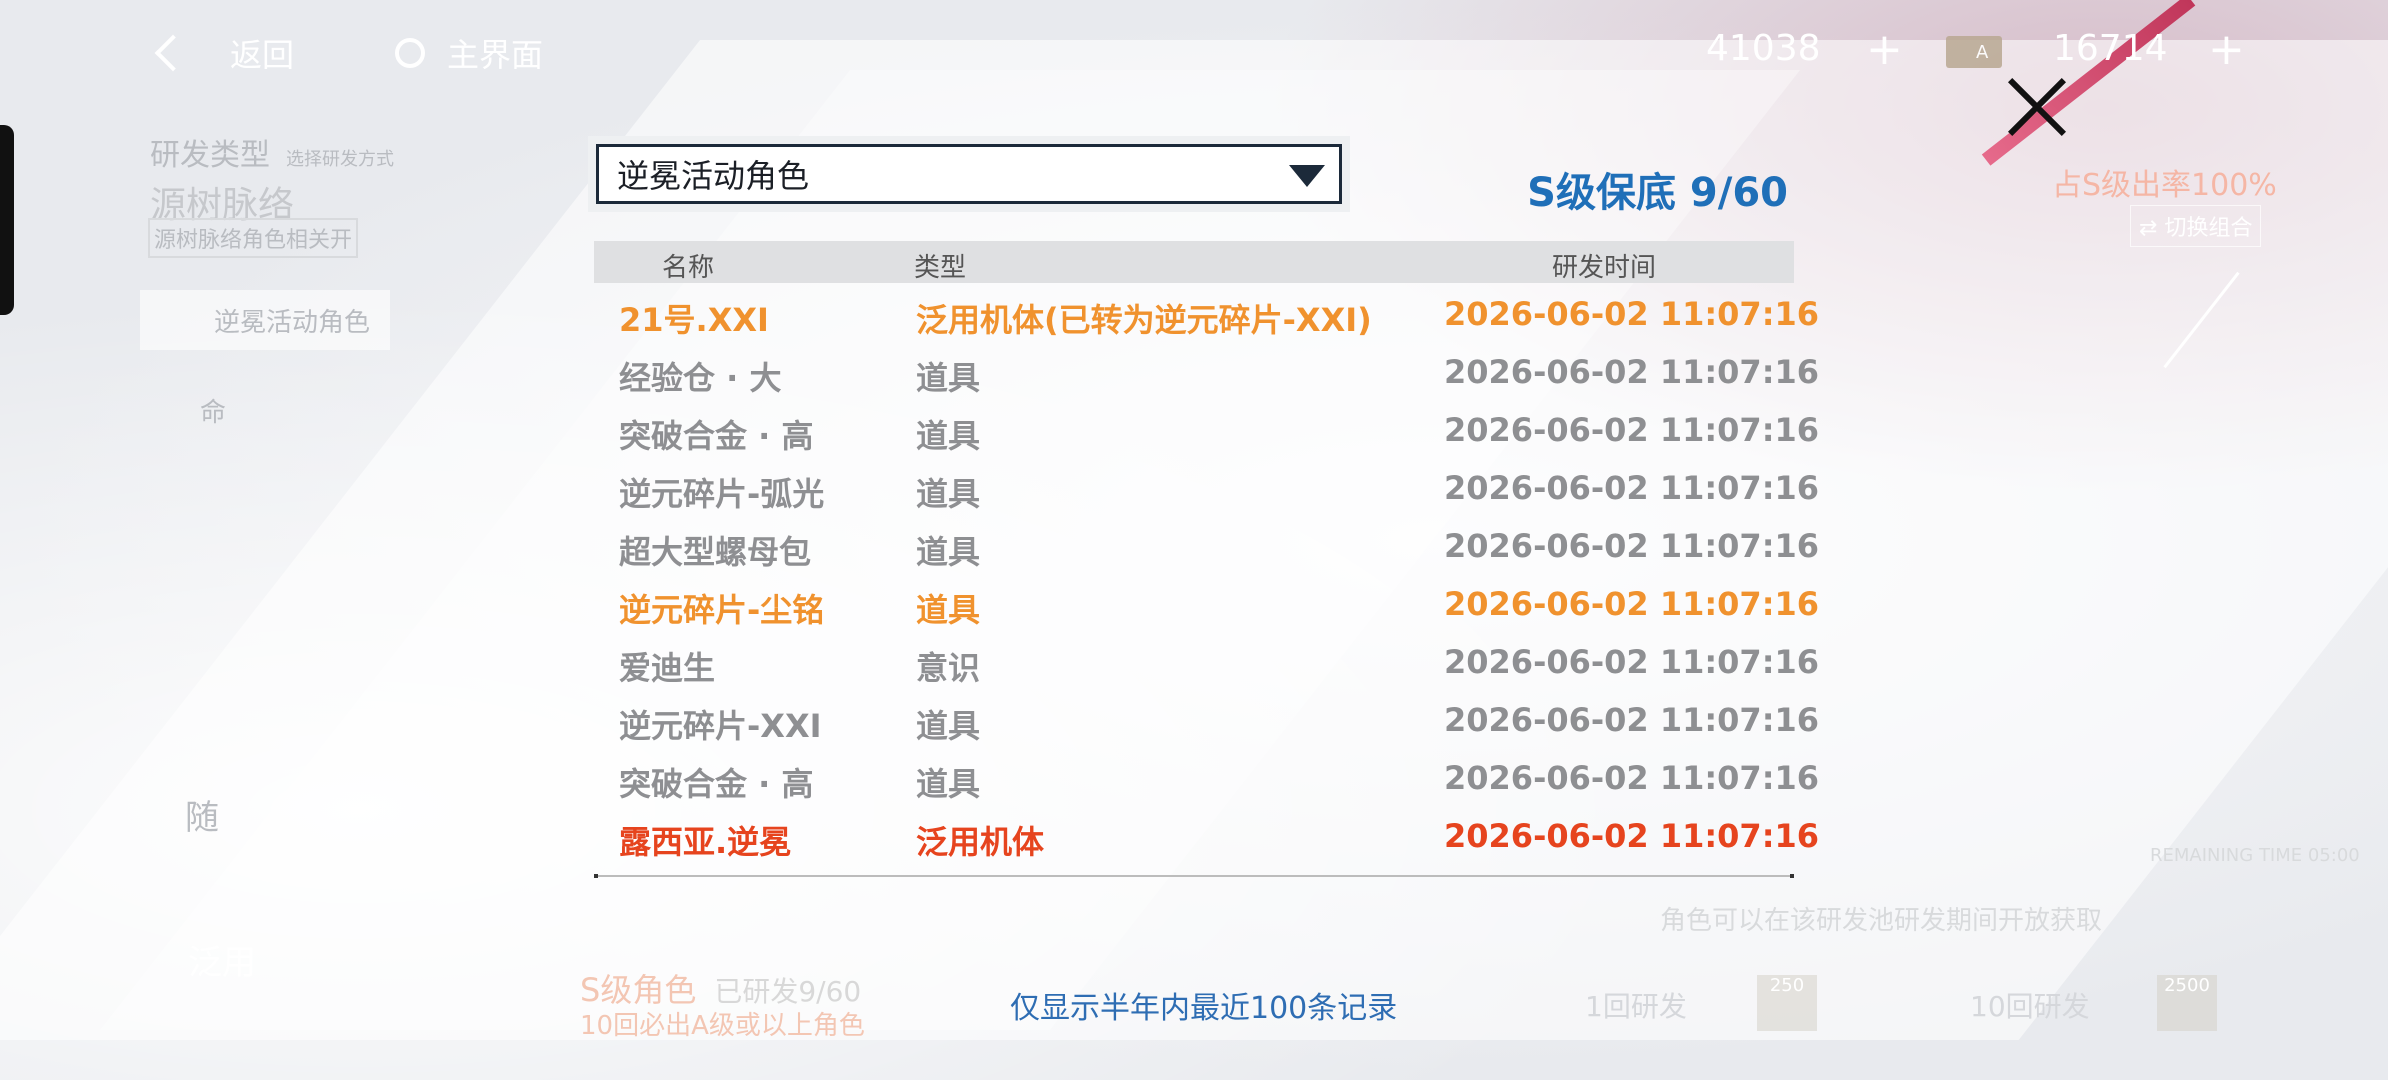  I want to click on add-currency-1-button: +, so click(1884, 49).